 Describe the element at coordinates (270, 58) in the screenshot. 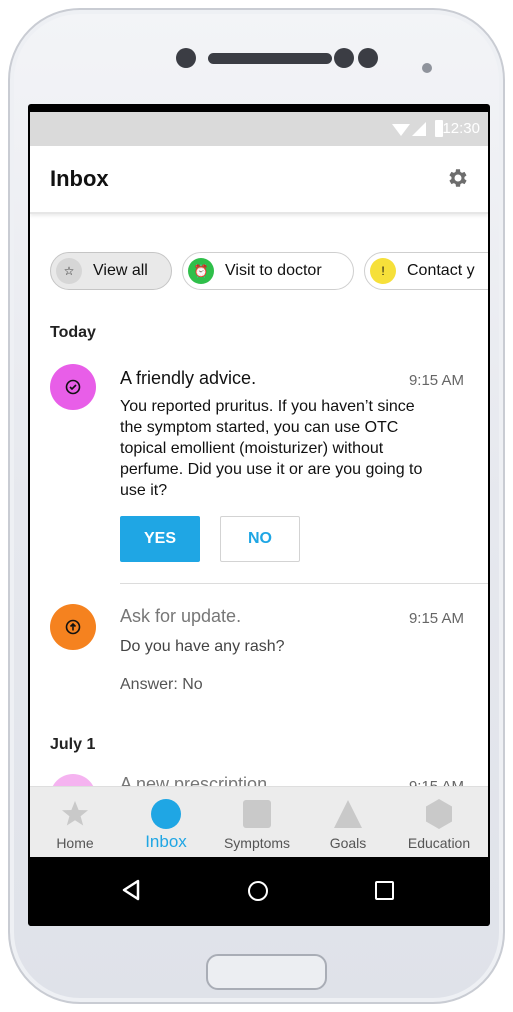

I see `speaker-grille` at that location.